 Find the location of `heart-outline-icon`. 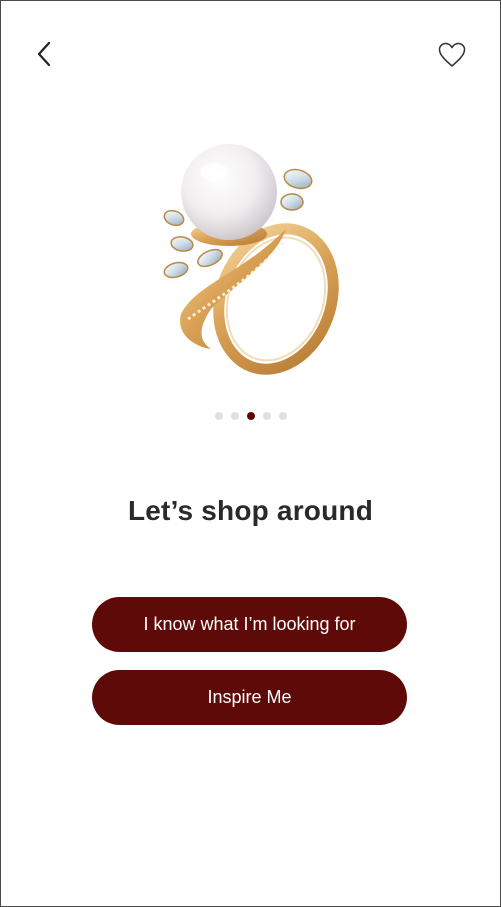

heart-outline-icon is located at coordinates (452, 54).